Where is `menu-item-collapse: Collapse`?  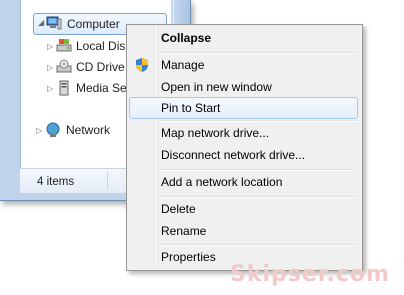
menu-item-collapse: Collapse is located at coordinates (243, 38).